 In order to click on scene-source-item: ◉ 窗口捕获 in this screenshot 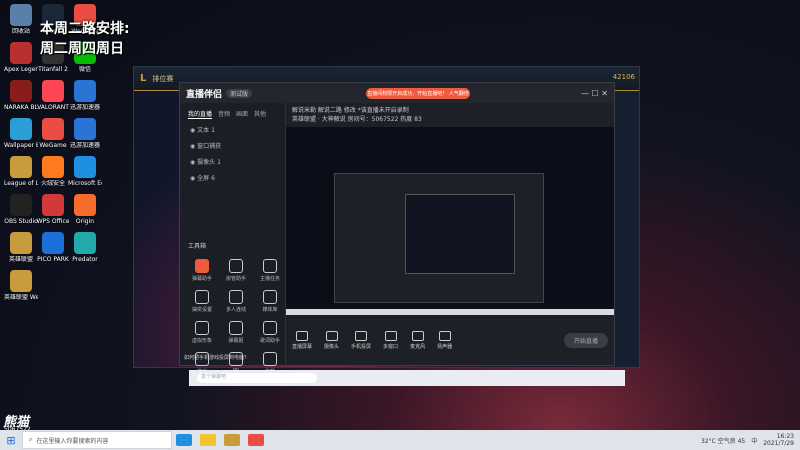, I will do `click(232, 147)`.